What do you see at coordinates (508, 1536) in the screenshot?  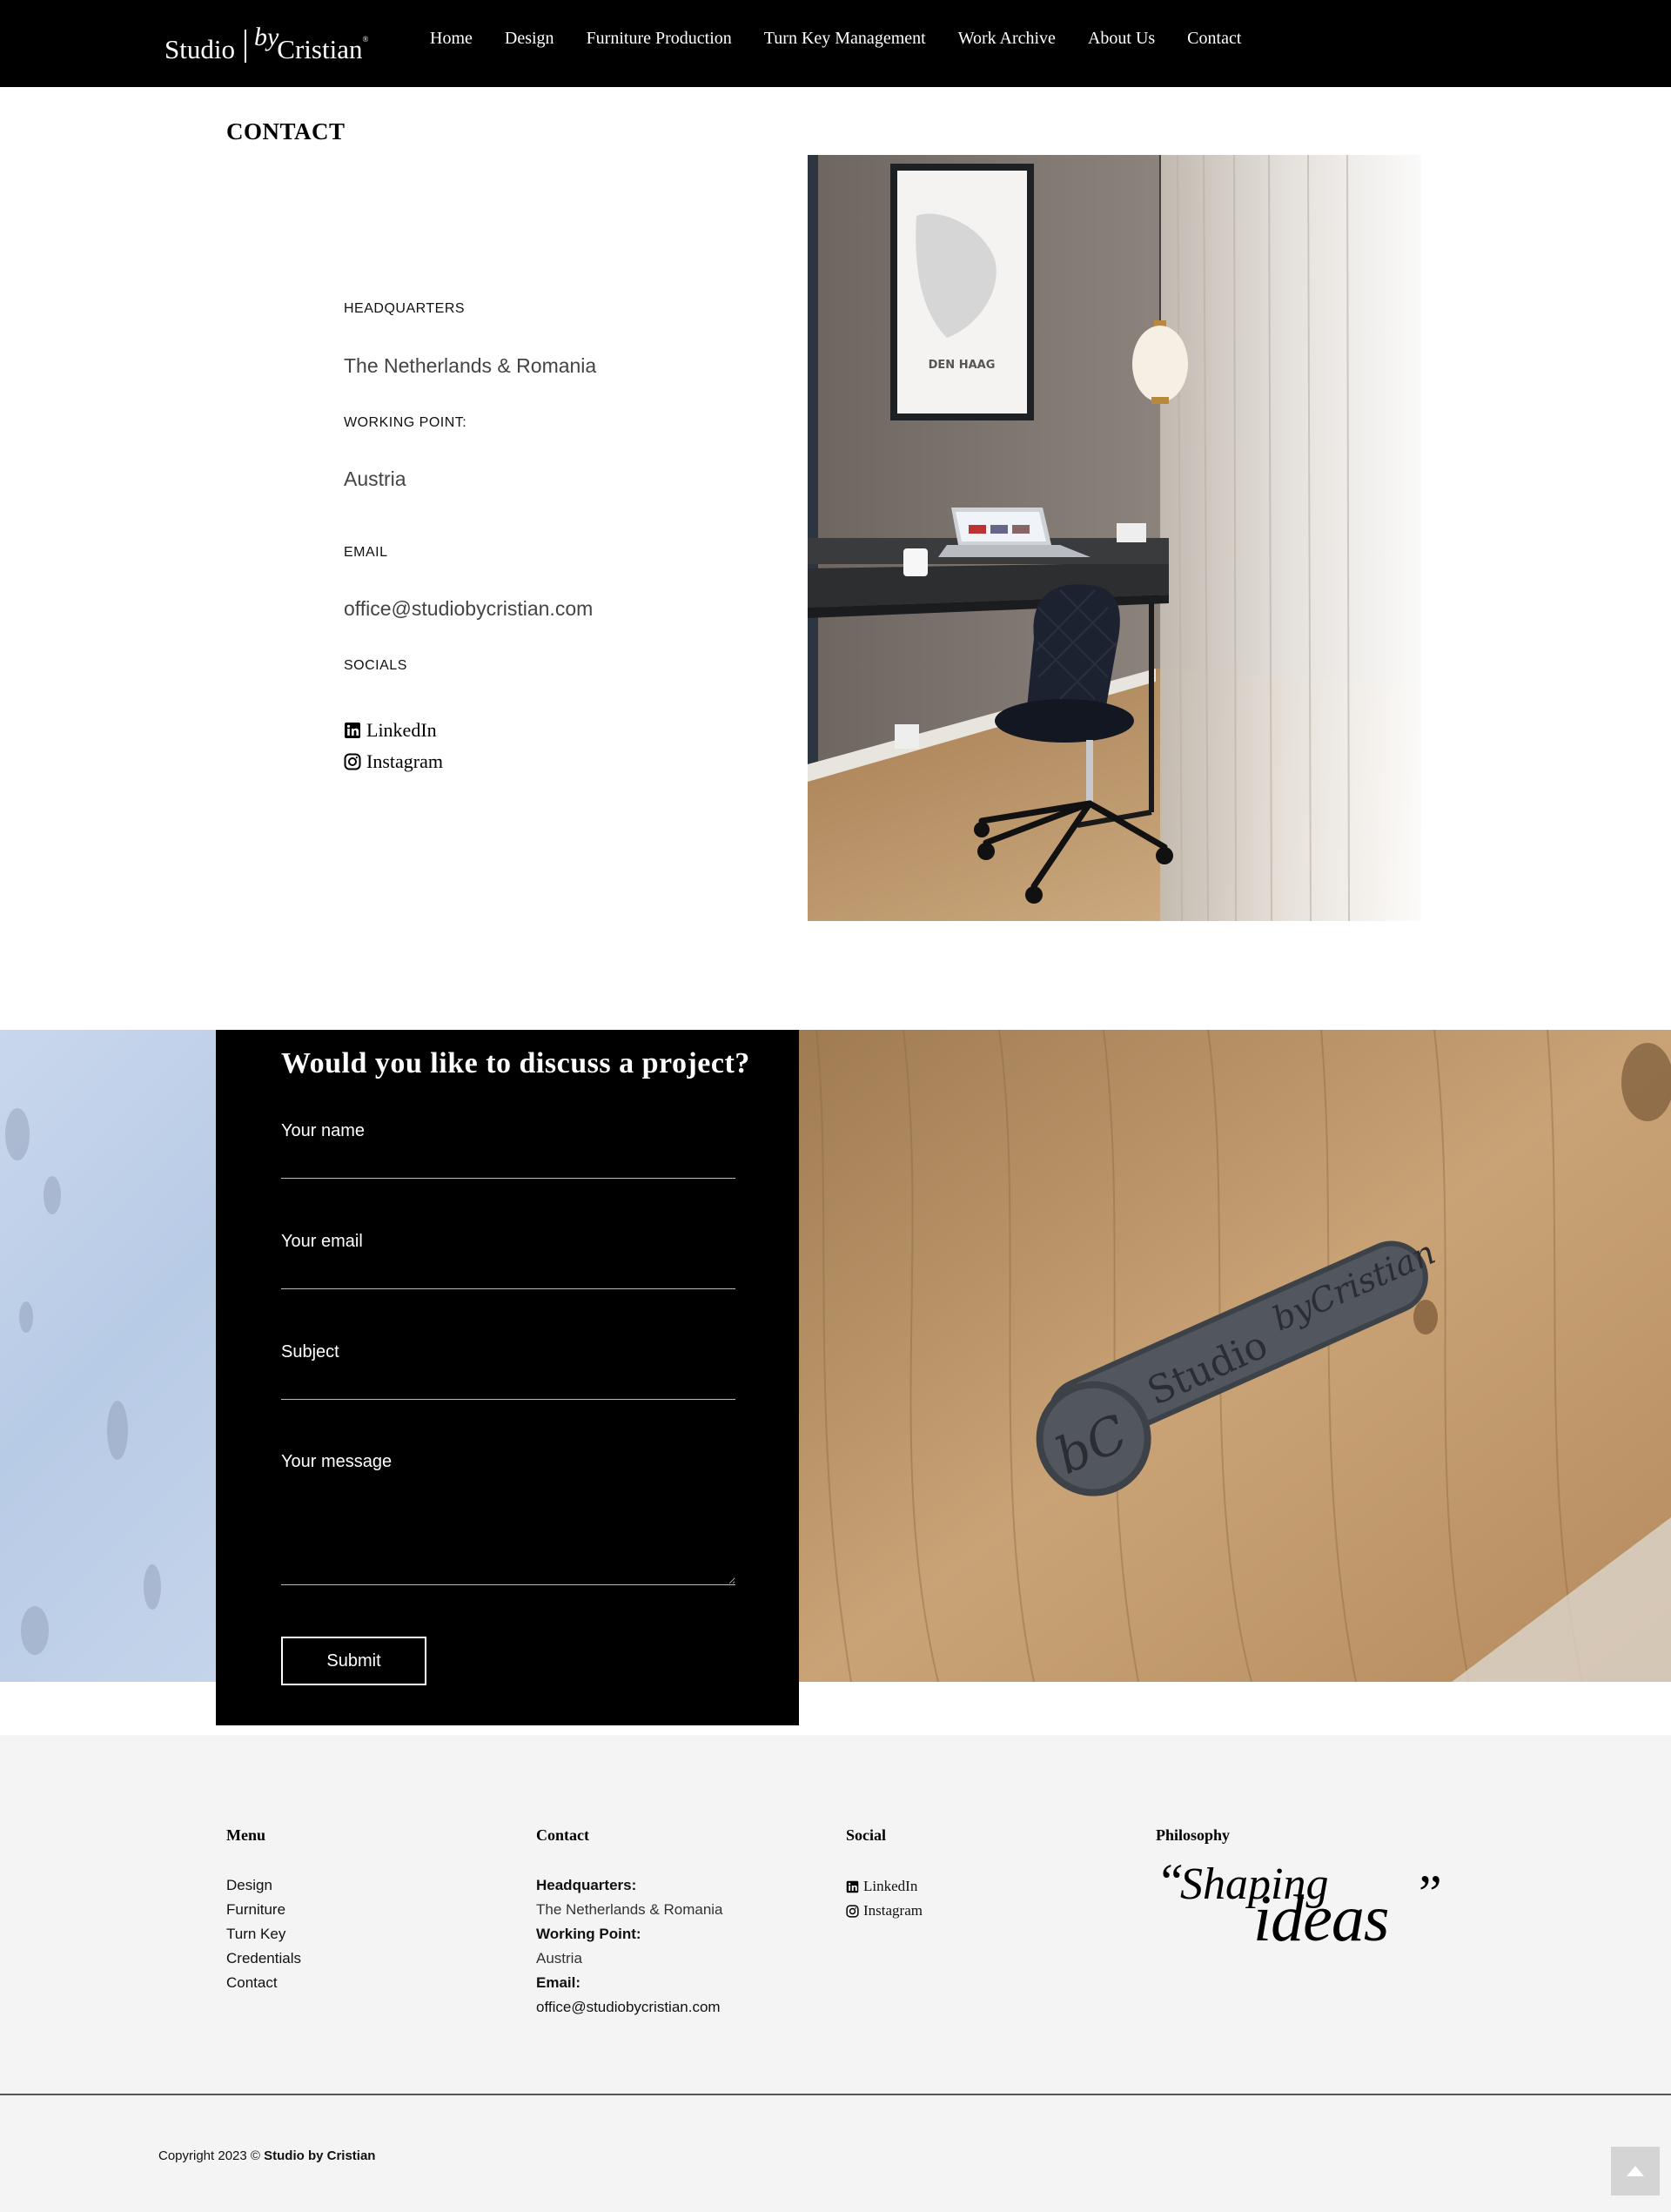 I see `message-textarea` at bounding box center [508, 1536].